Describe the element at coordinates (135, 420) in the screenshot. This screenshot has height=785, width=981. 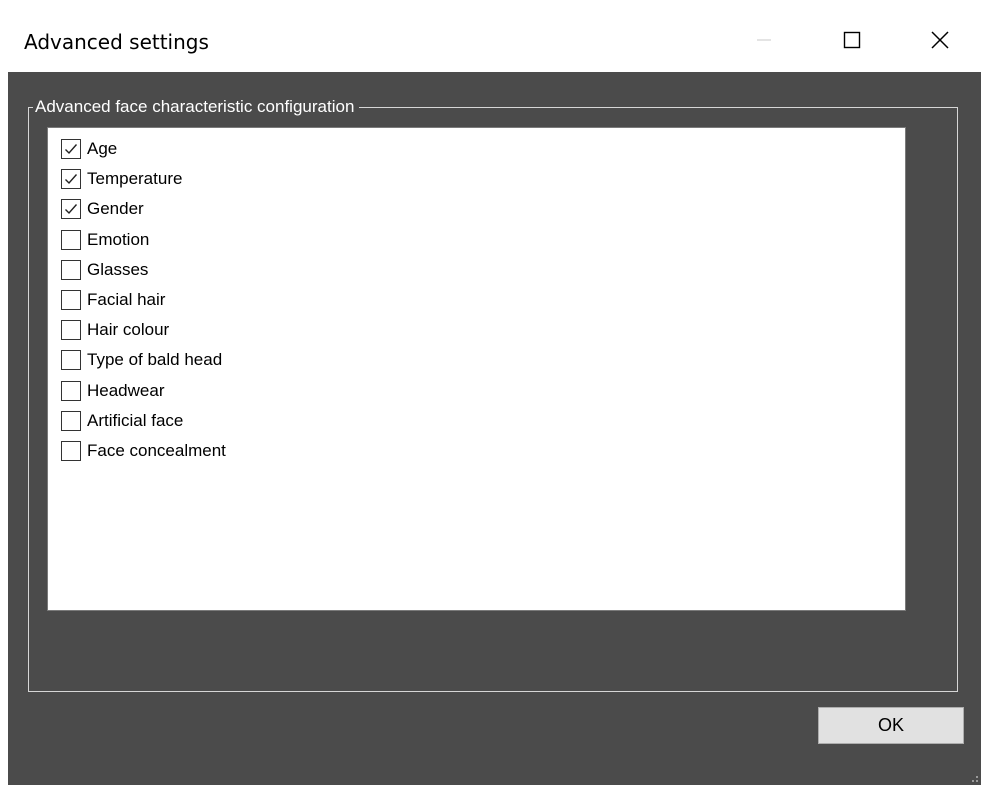
I see `checklist-item-label: Artificial face` at that location.